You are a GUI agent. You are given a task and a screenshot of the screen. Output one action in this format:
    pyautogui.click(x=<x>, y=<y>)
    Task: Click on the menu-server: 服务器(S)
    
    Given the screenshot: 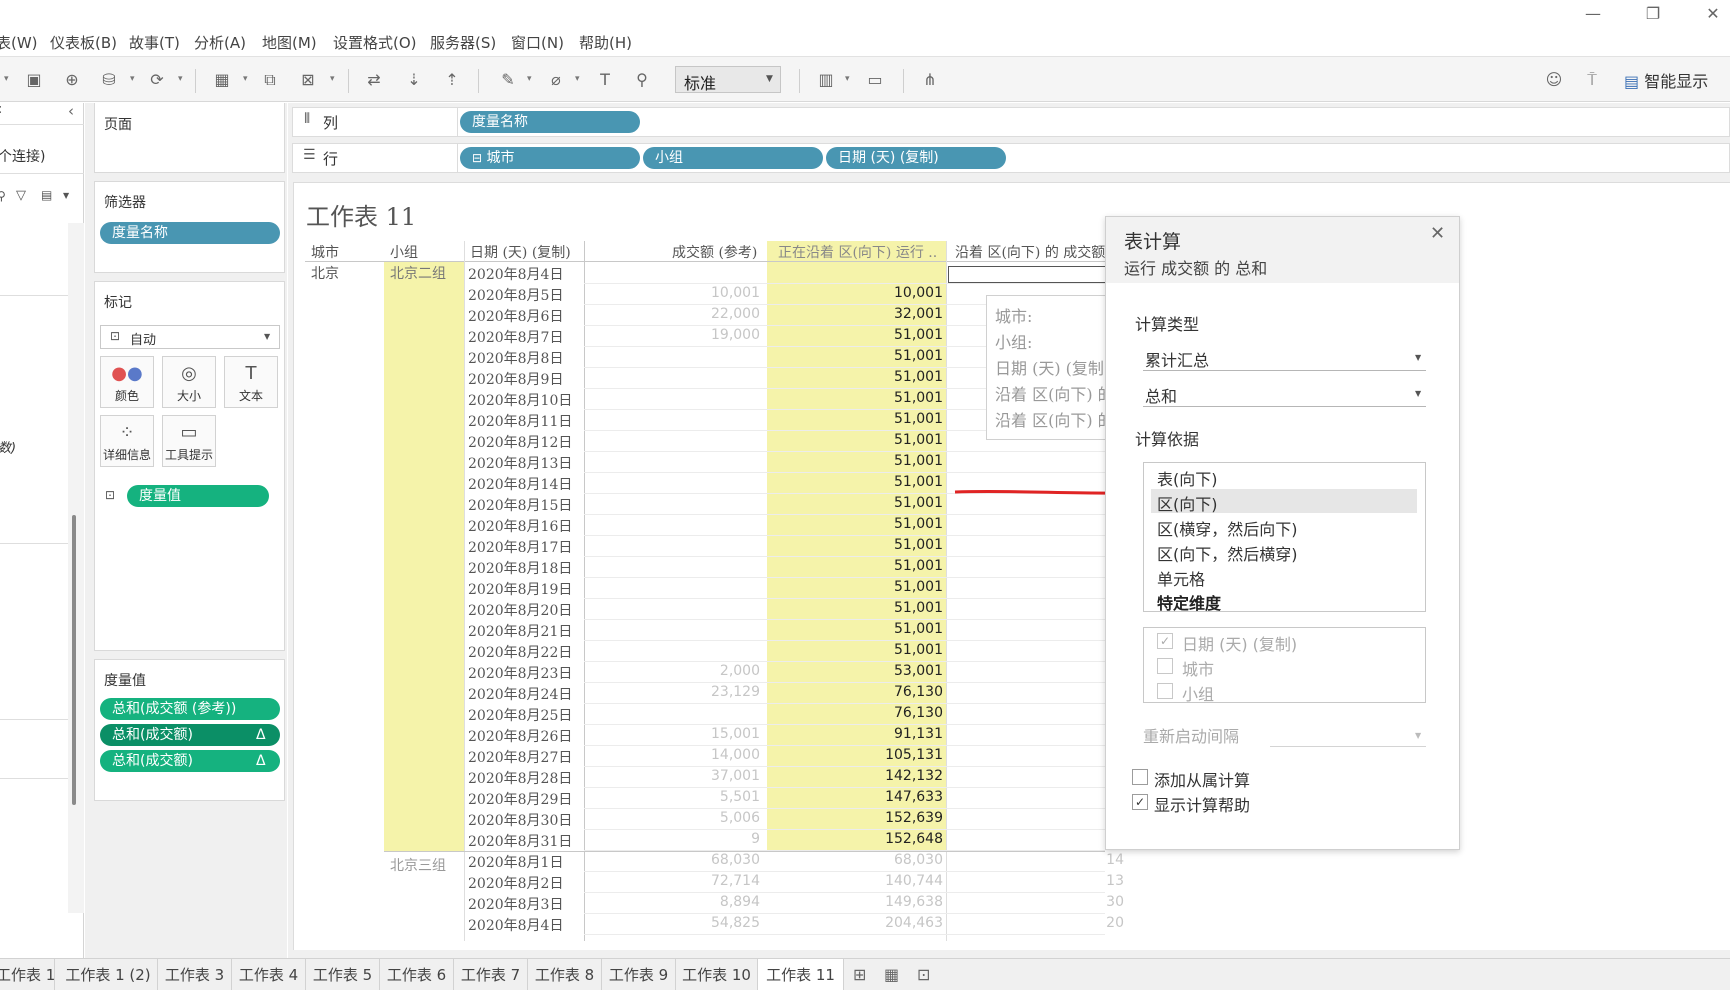 What is the action you would take?
    pyautogui.click(x=463, y=42)
    